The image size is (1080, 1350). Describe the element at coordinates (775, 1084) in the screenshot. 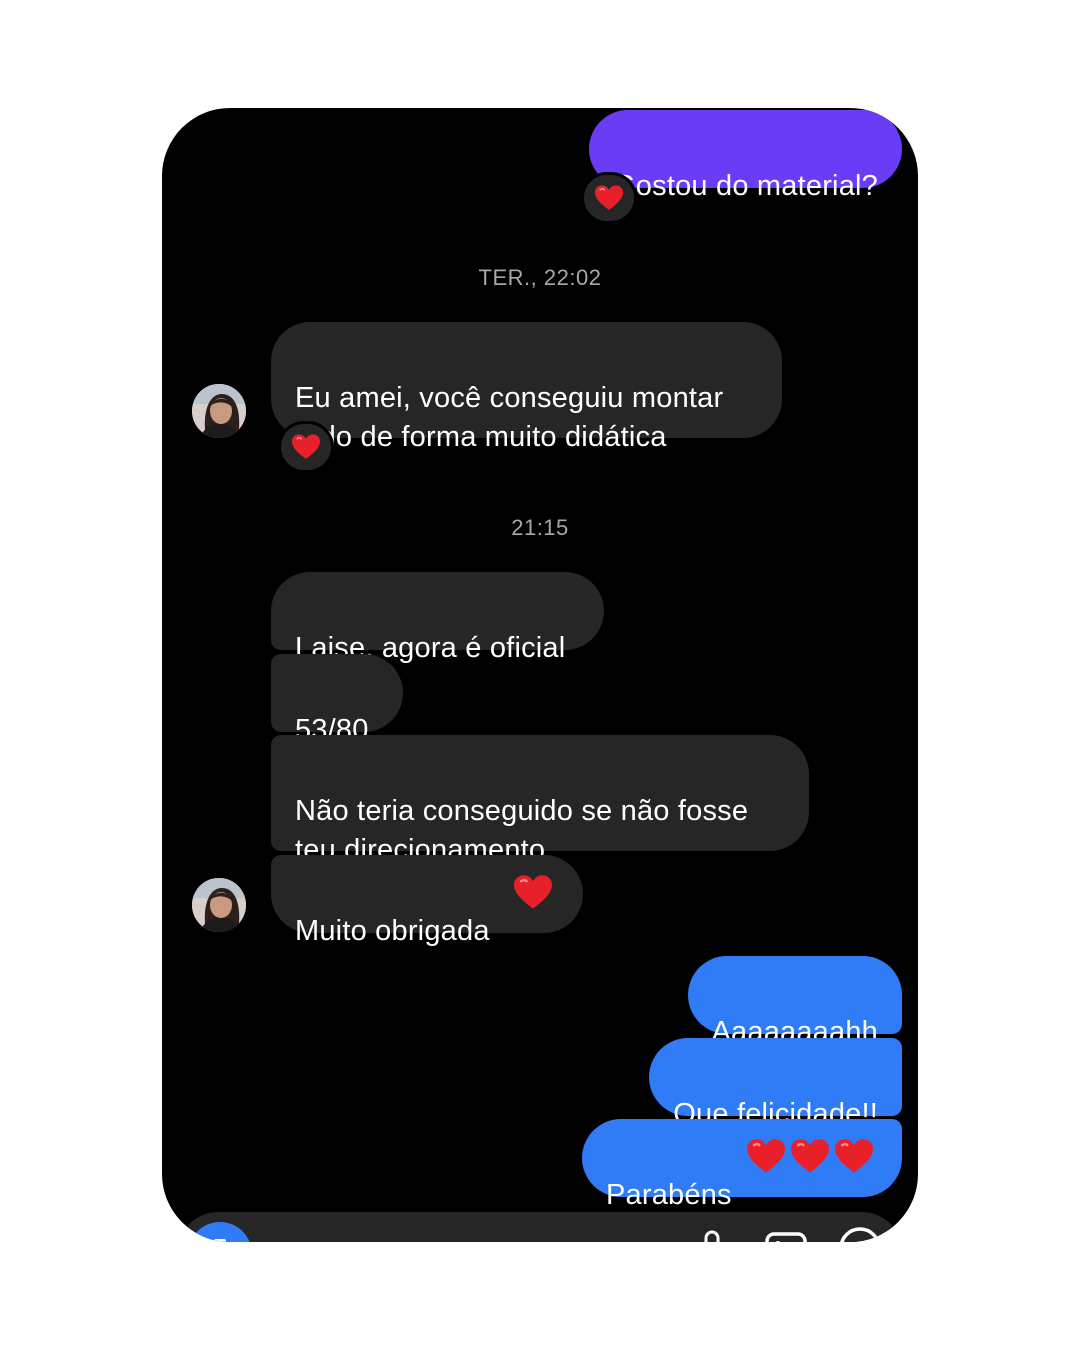

I see `message-bubble-outgoing: Que felicidade!!` at that location.